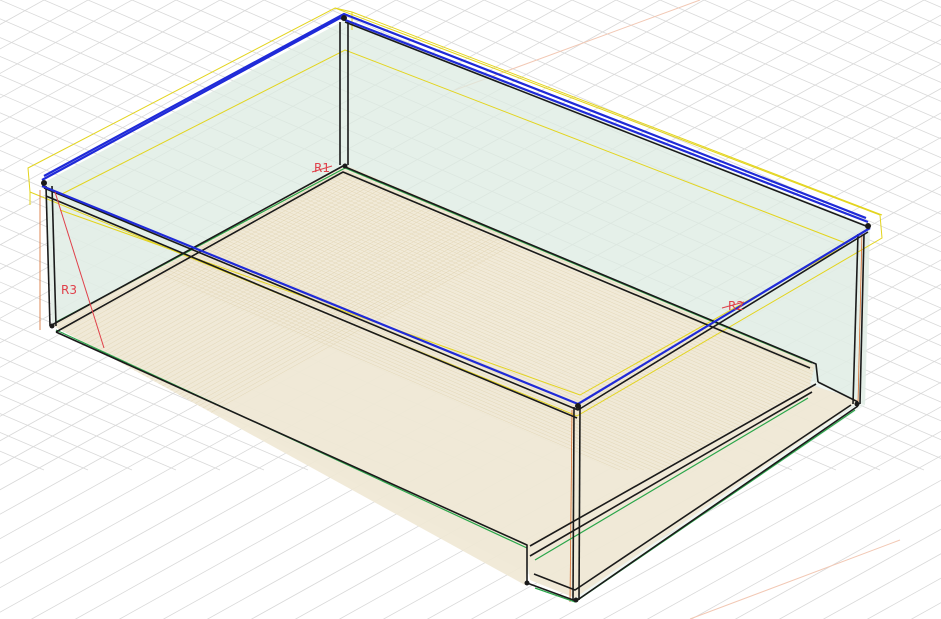 This screenshot has height=619, width=941. What do you see at coordinates (69, 290) in the screenshot?
I see `r3-label: R3` at bounding box center [69, 290].